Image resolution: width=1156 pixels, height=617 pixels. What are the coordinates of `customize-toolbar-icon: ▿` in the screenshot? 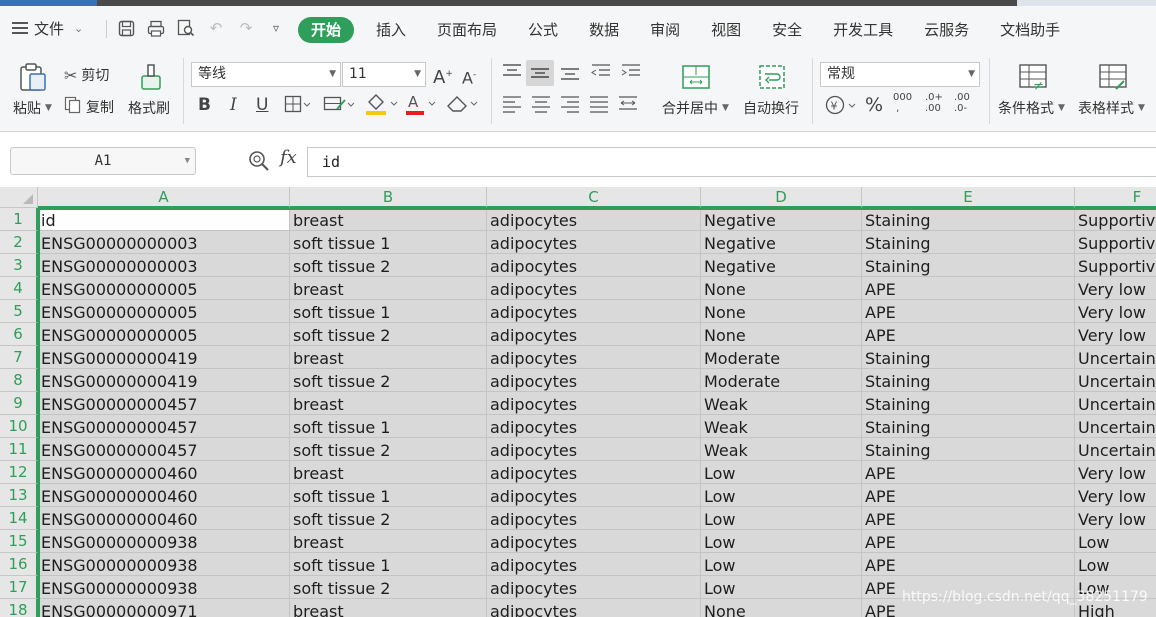 It's located at (276, 28).